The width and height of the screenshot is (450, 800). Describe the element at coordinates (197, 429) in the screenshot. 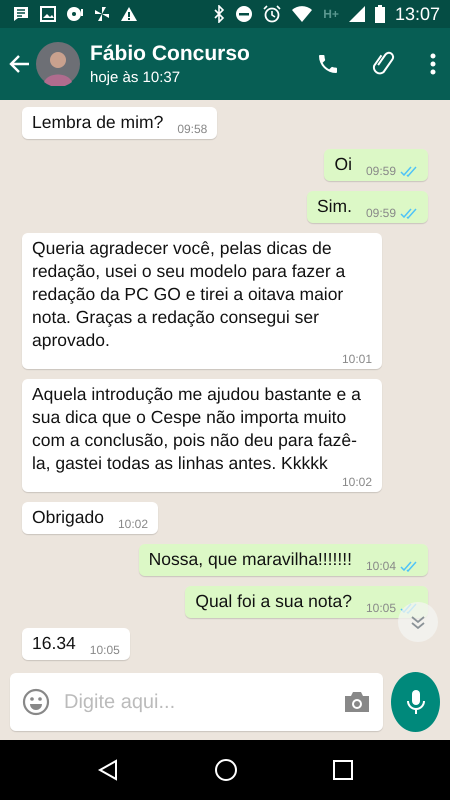

I see `message-text: Aquela introdução me ajudou bastante e a sua dica que o Cespe não importa muito com a conclusão, pois não deu para fazê-la, gastei todas as linhas antes. Kkkkk` at that location.